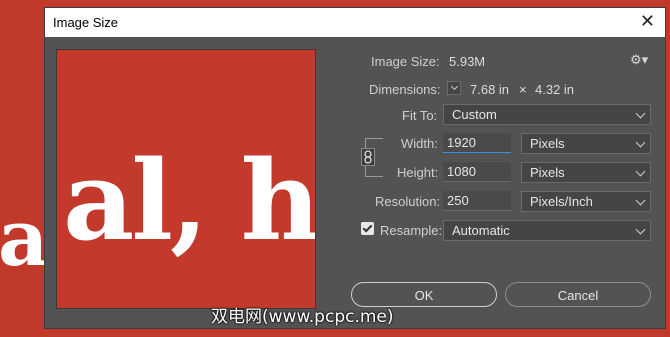  What do you see at coordinates (474, 114) in the screenshot?
I see `fit-to-value: Custom` at bounding box center [474, 114].